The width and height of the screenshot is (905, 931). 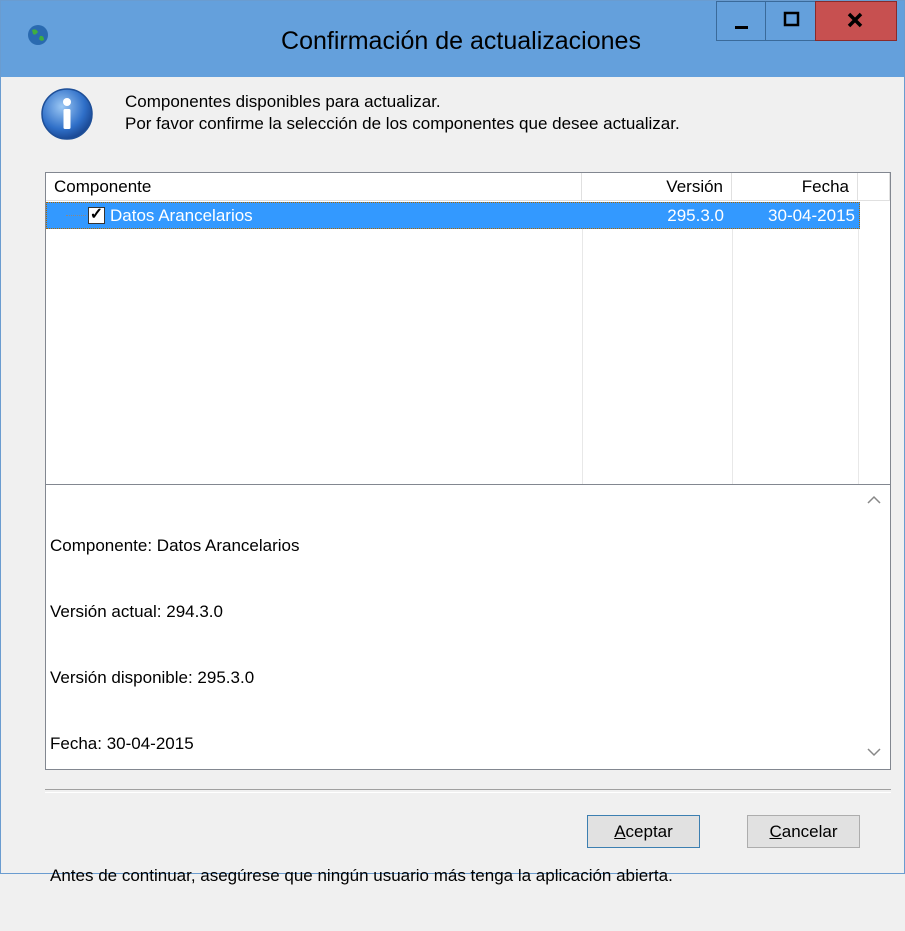 I want to click on scroll-down-button, so click(x=874, y=754).